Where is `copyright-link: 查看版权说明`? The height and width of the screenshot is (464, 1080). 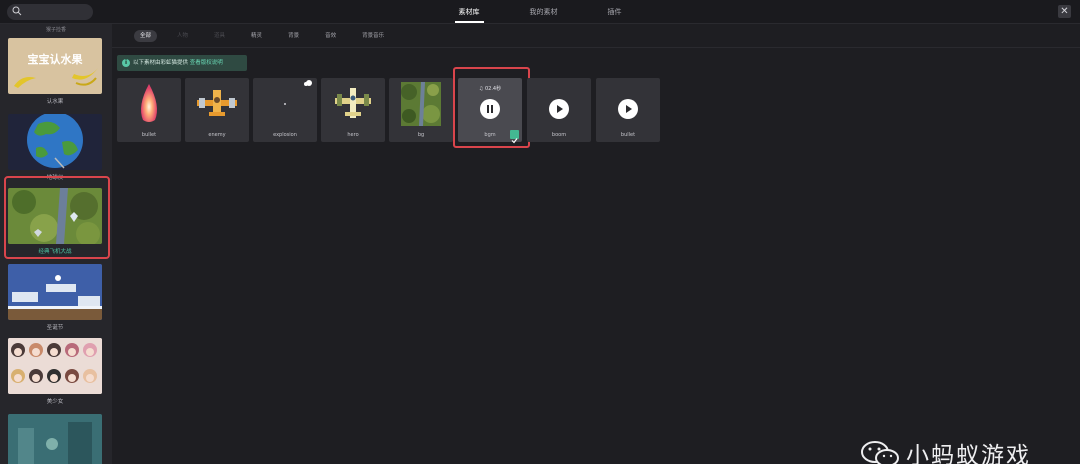 copyright-link: 查看版权说明 is located at coordinates (206, 63).